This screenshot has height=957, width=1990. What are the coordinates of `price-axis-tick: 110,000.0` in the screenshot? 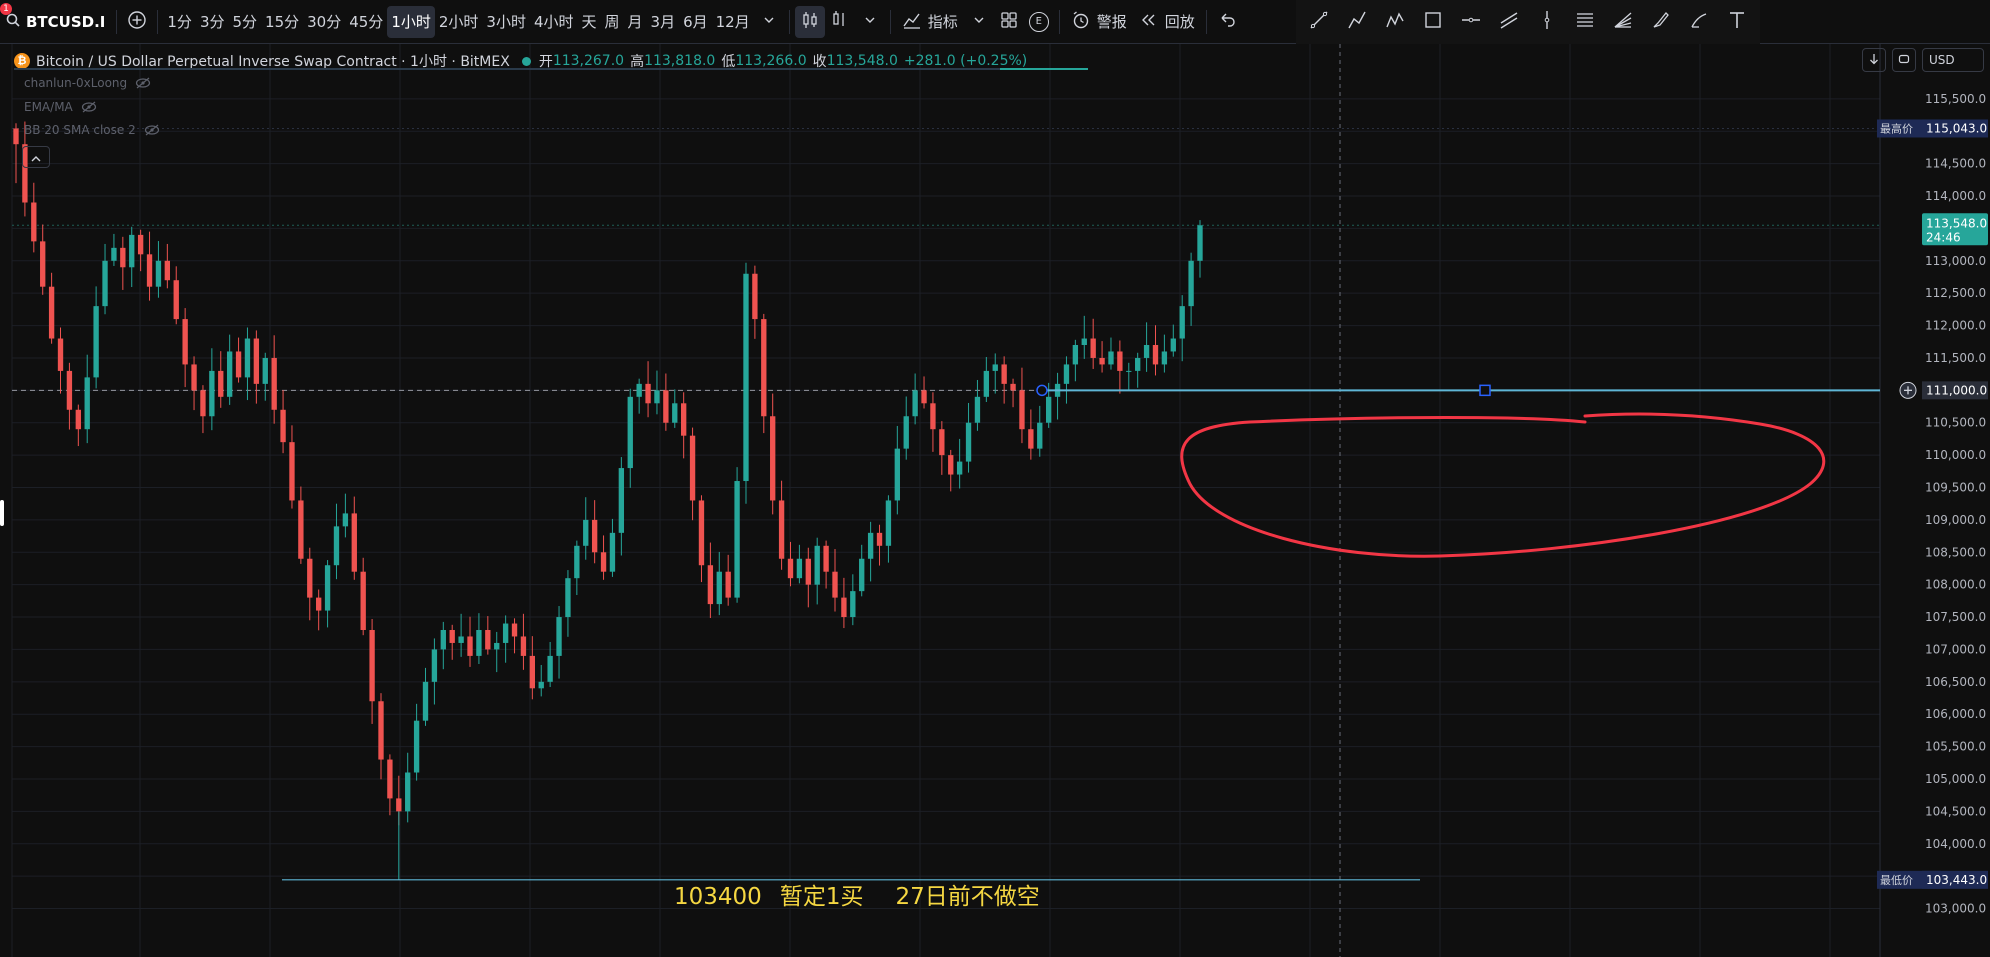 It's located at (1955, 455).